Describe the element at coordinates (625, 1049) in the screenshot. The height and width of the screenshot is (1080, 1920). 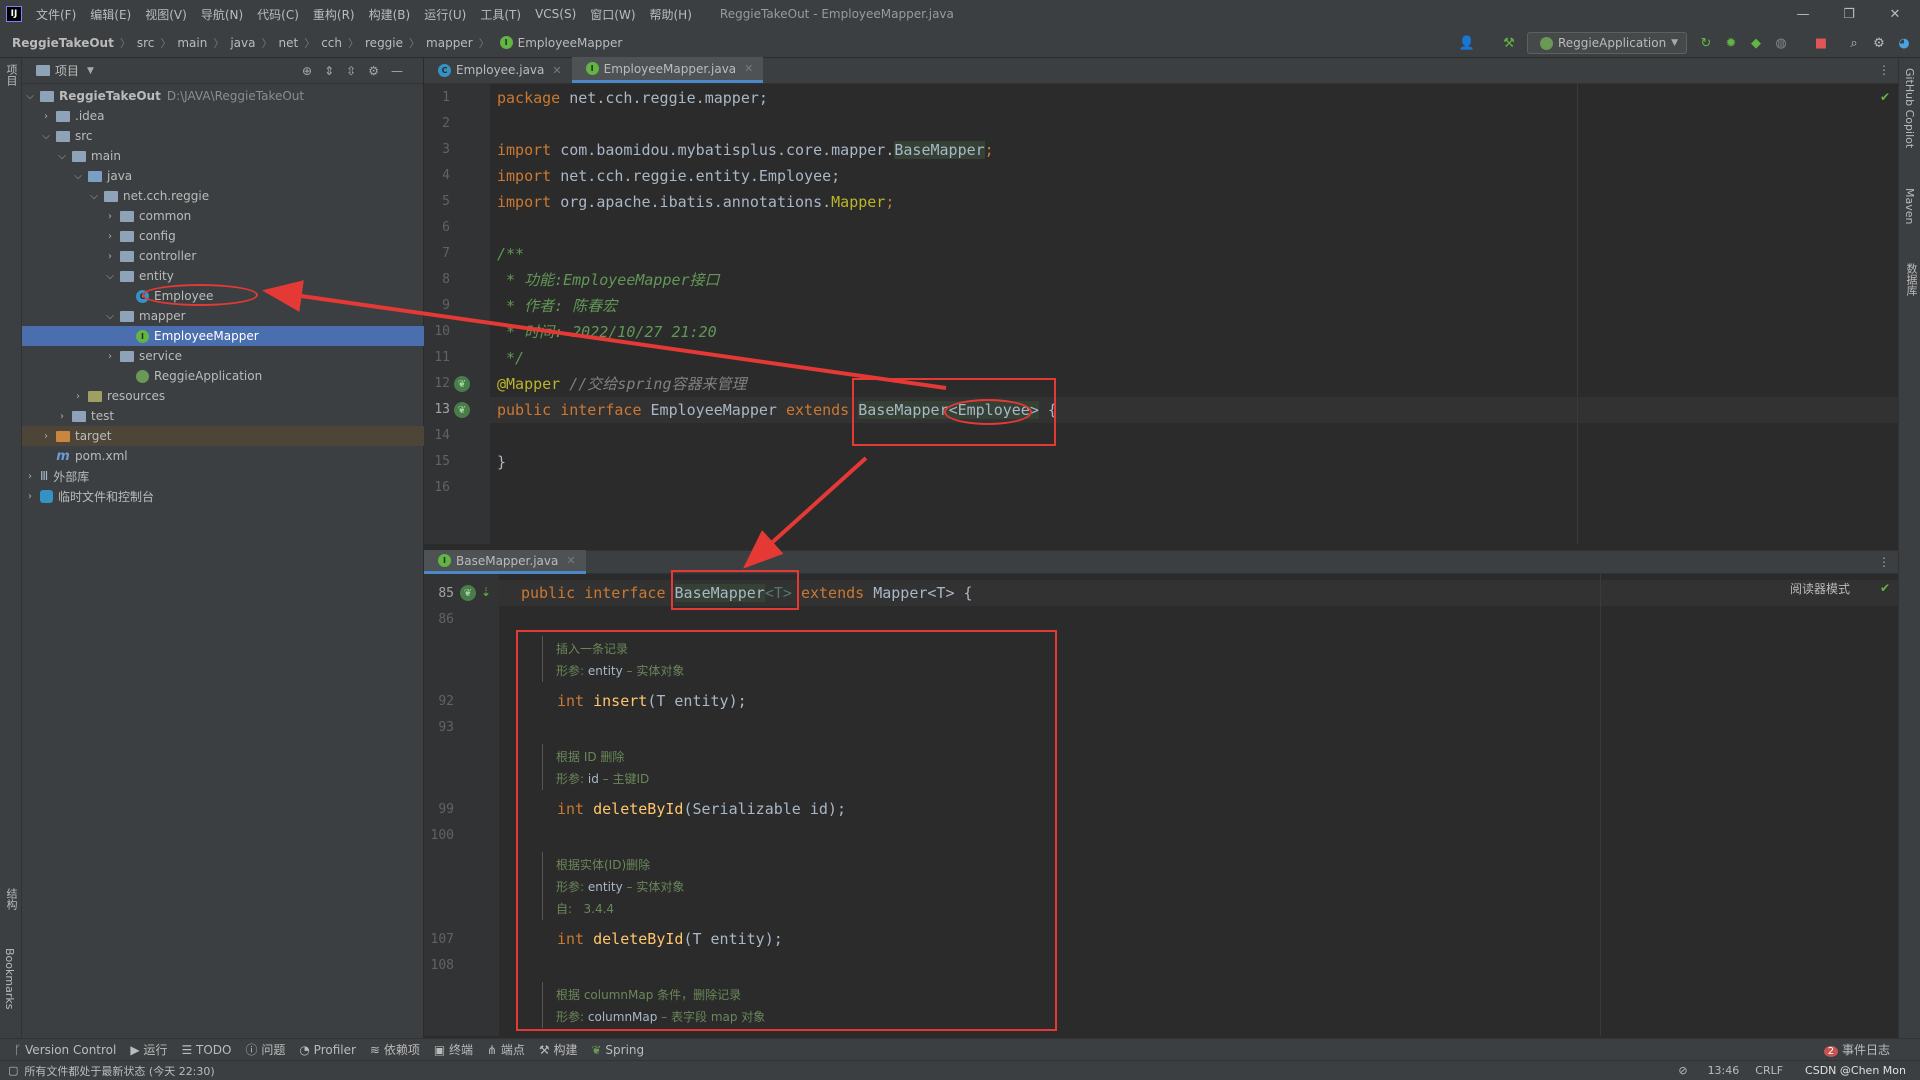
I see `tool-label: Spring` at that location.